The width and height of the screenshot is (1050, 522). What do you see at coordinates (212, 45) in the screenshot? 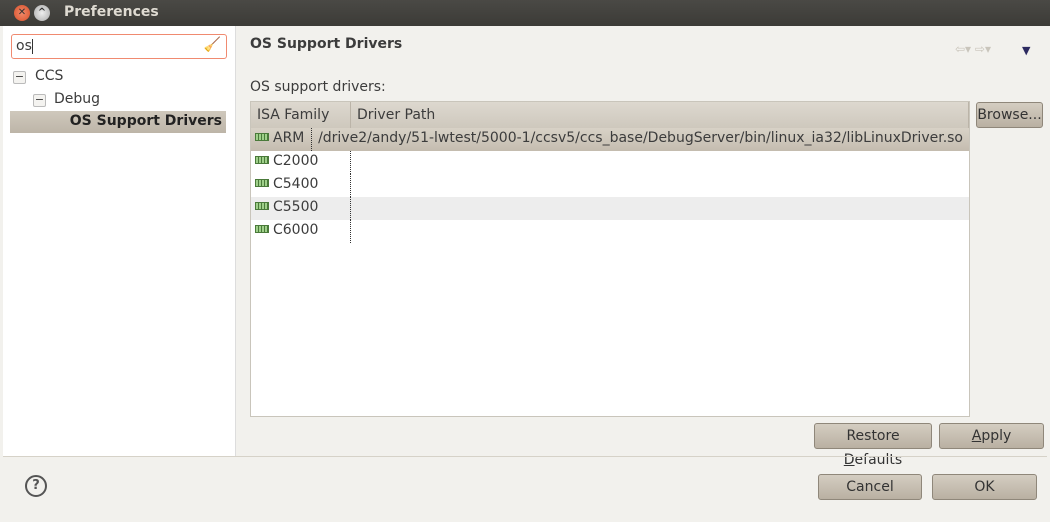
I see `clear-filter-icon: 🧹` at bounding box center [212, 45].